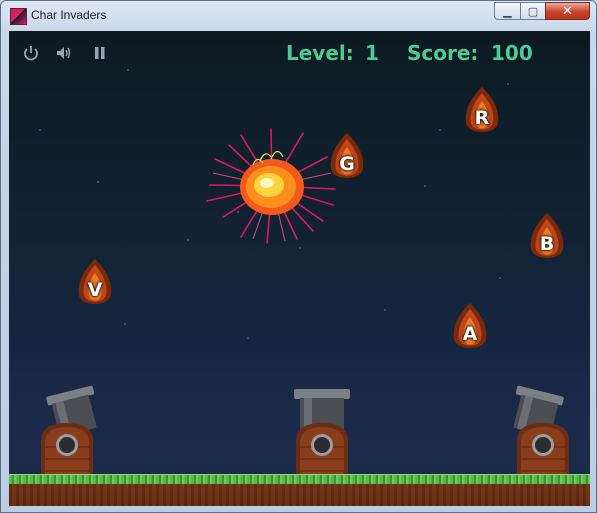  What do you see at coordinates (470, 334) in the screenshot?
I see `meteor-letter: A` at bounding box center [470, 334].